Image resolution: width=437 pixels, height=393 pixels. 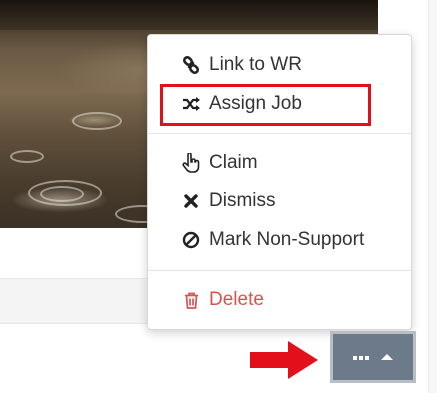 I want to click on link-icon, so click(x=191, y=65).